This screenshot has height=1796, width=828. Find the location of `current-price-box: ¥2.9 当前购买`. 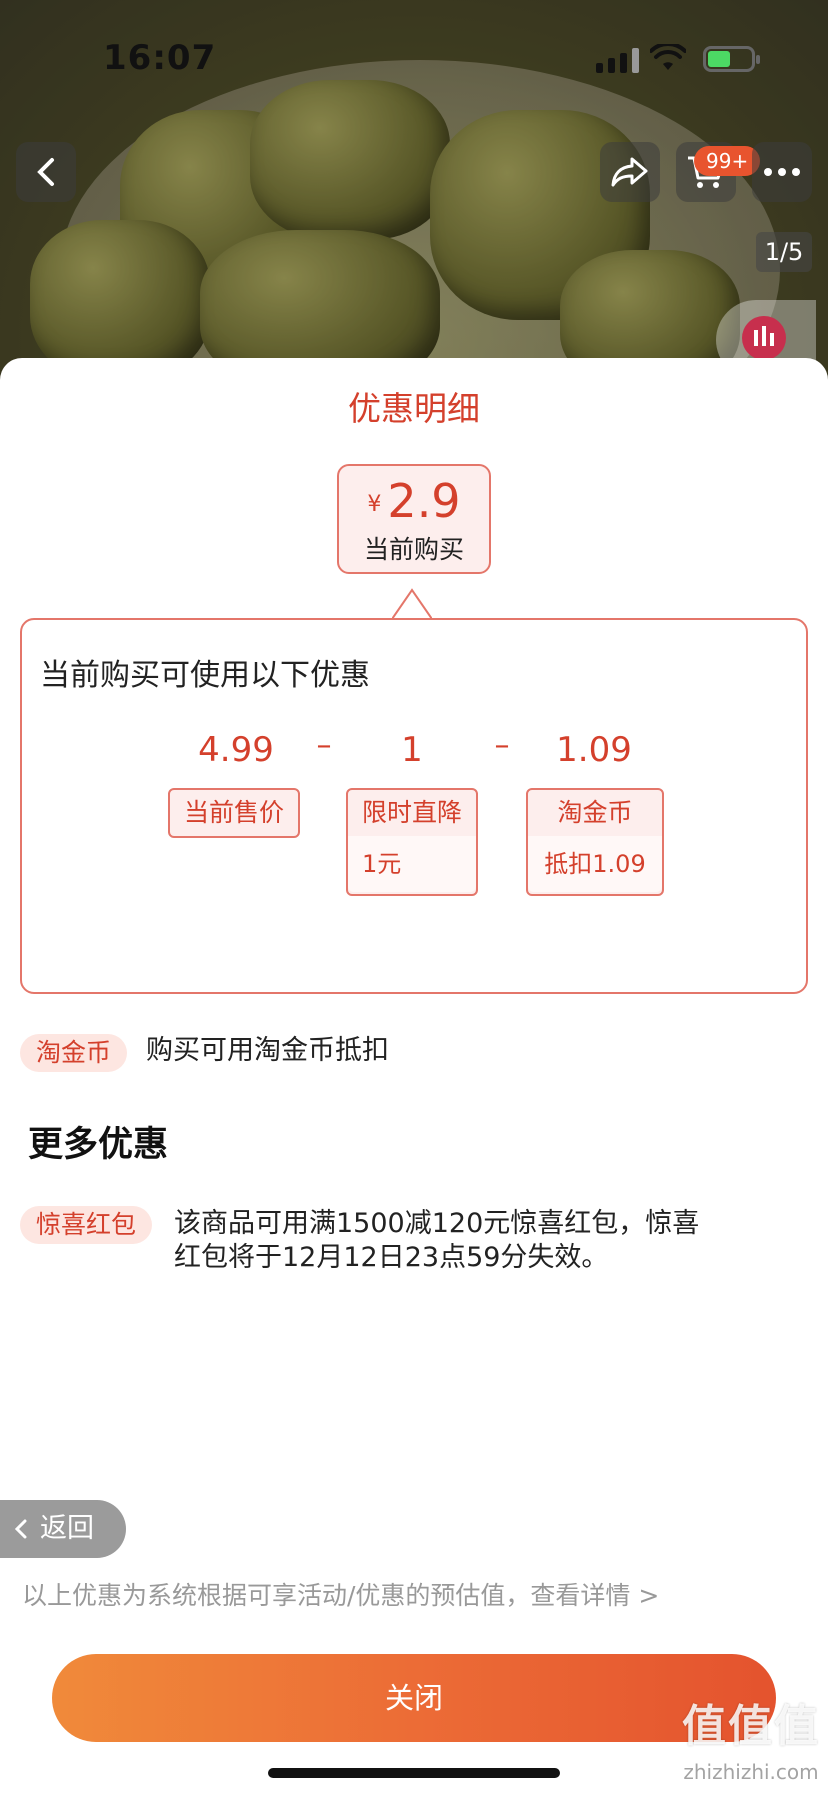

current-price-box: ¥2.9 当前购买 is located at coordinates (414, 519).